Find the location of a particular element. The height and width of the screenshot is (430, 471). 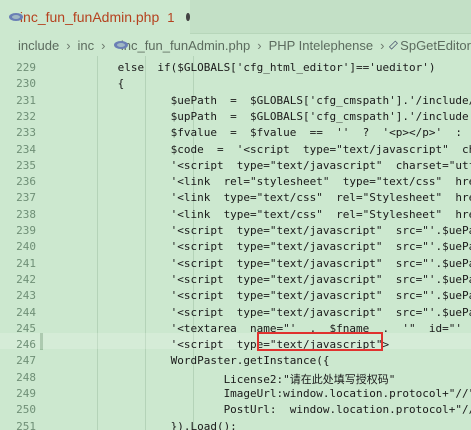

tab-bar: inc_fun_funAdmin.php 1 is located at coordinates (235, 17).